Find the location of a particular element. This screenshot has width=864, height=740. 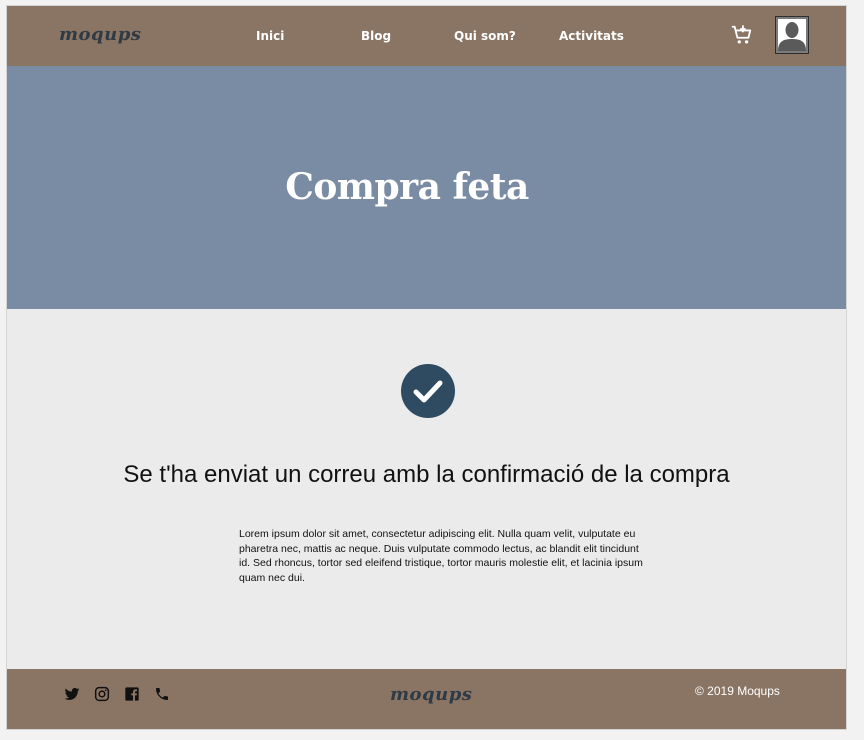

phone-icon is located at coordinates (162, 694).